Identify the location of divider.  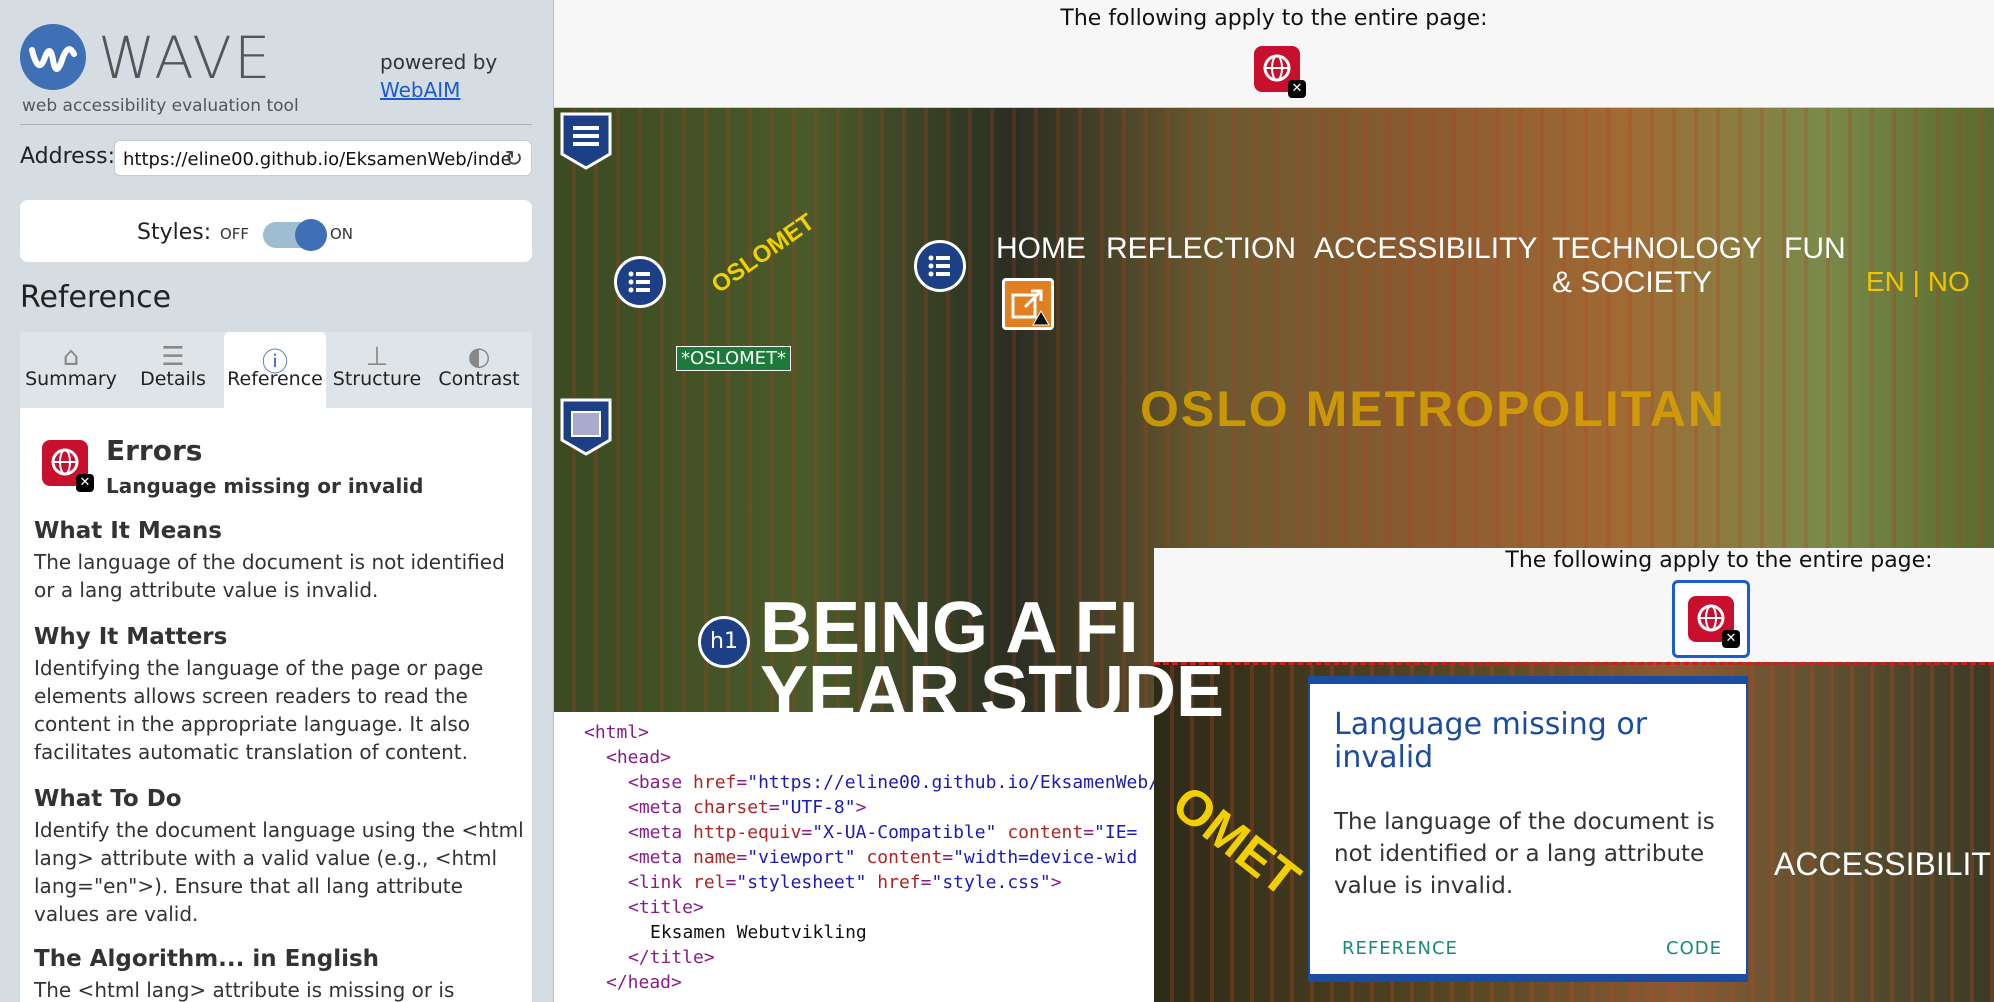
(276, 124).